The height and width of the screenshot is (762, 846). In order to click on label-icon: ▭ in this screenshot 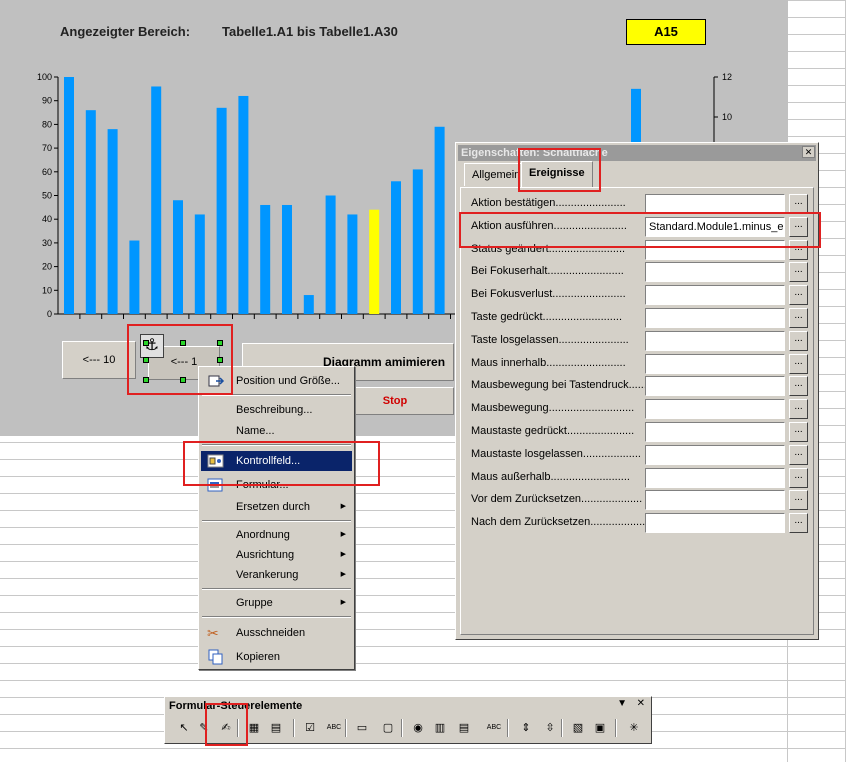, I will do `click(362, 728)`.